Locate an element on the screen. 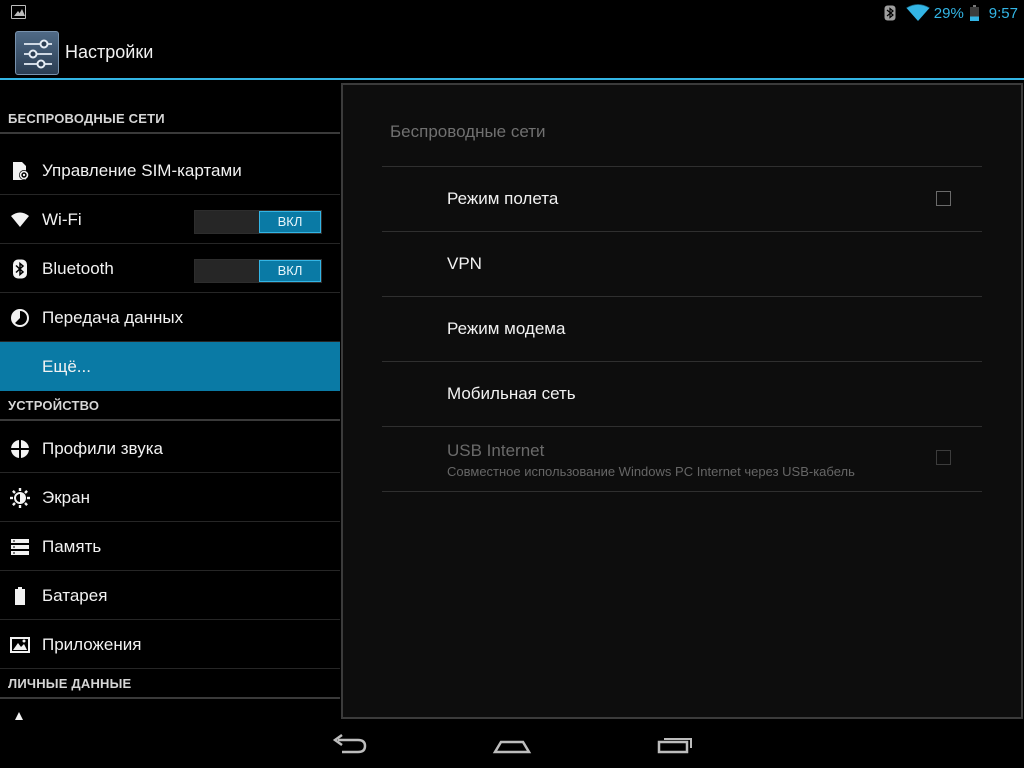 The width and height of the screenshot is (1024, 768). airplane-mode-checkbox is located at coordinates (943, 198).